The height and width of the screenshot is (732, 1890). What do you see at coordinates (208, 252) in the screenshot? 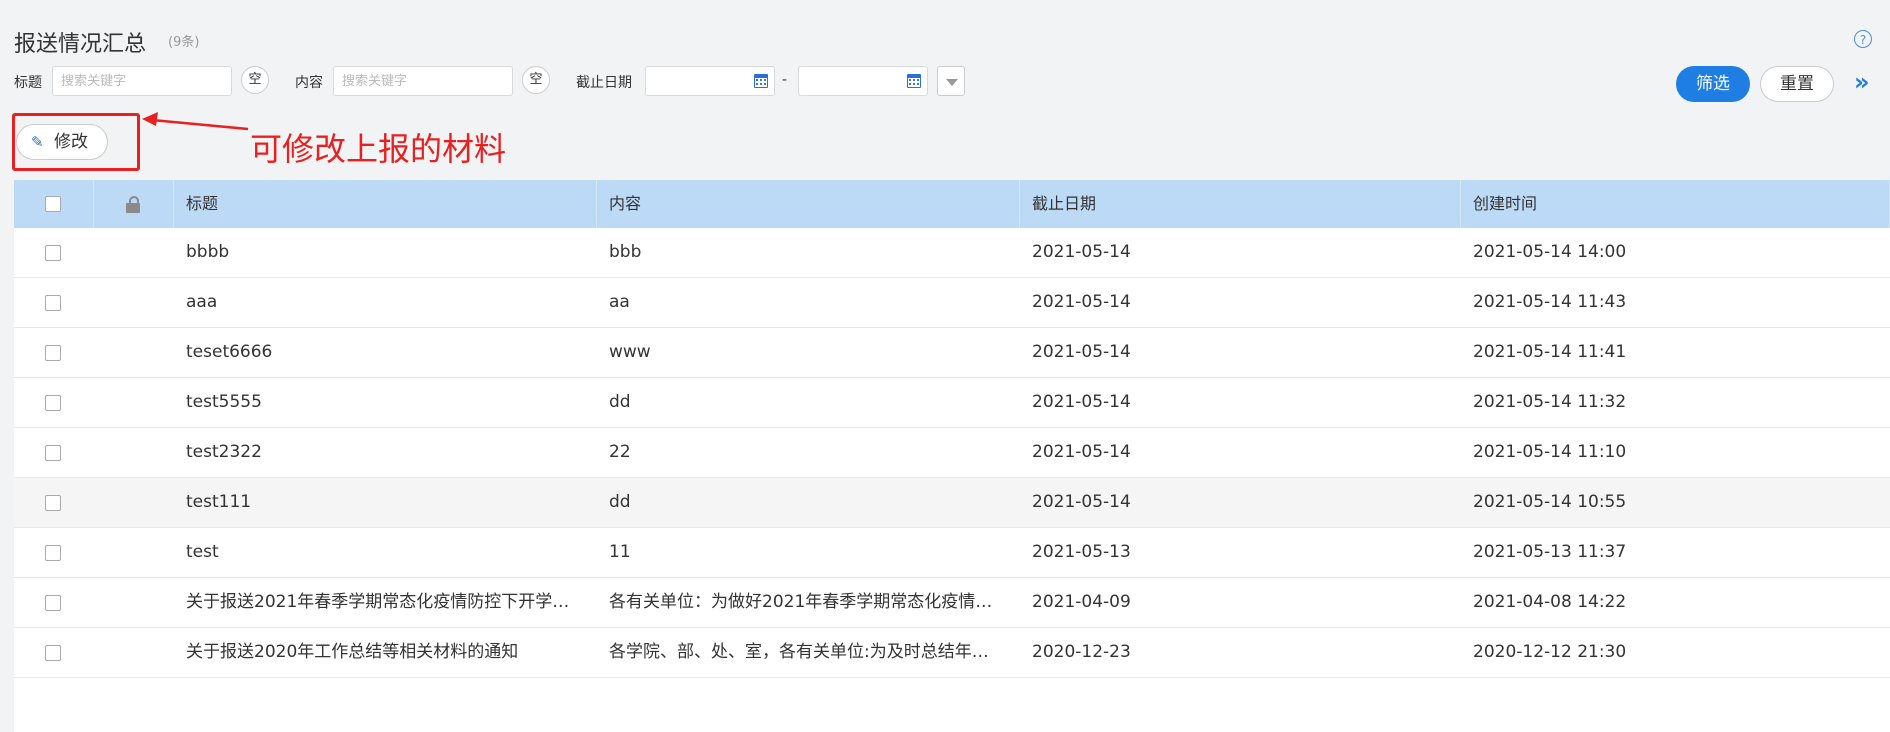
I see `row-title: bbbb` at bounding box center [208, 252].